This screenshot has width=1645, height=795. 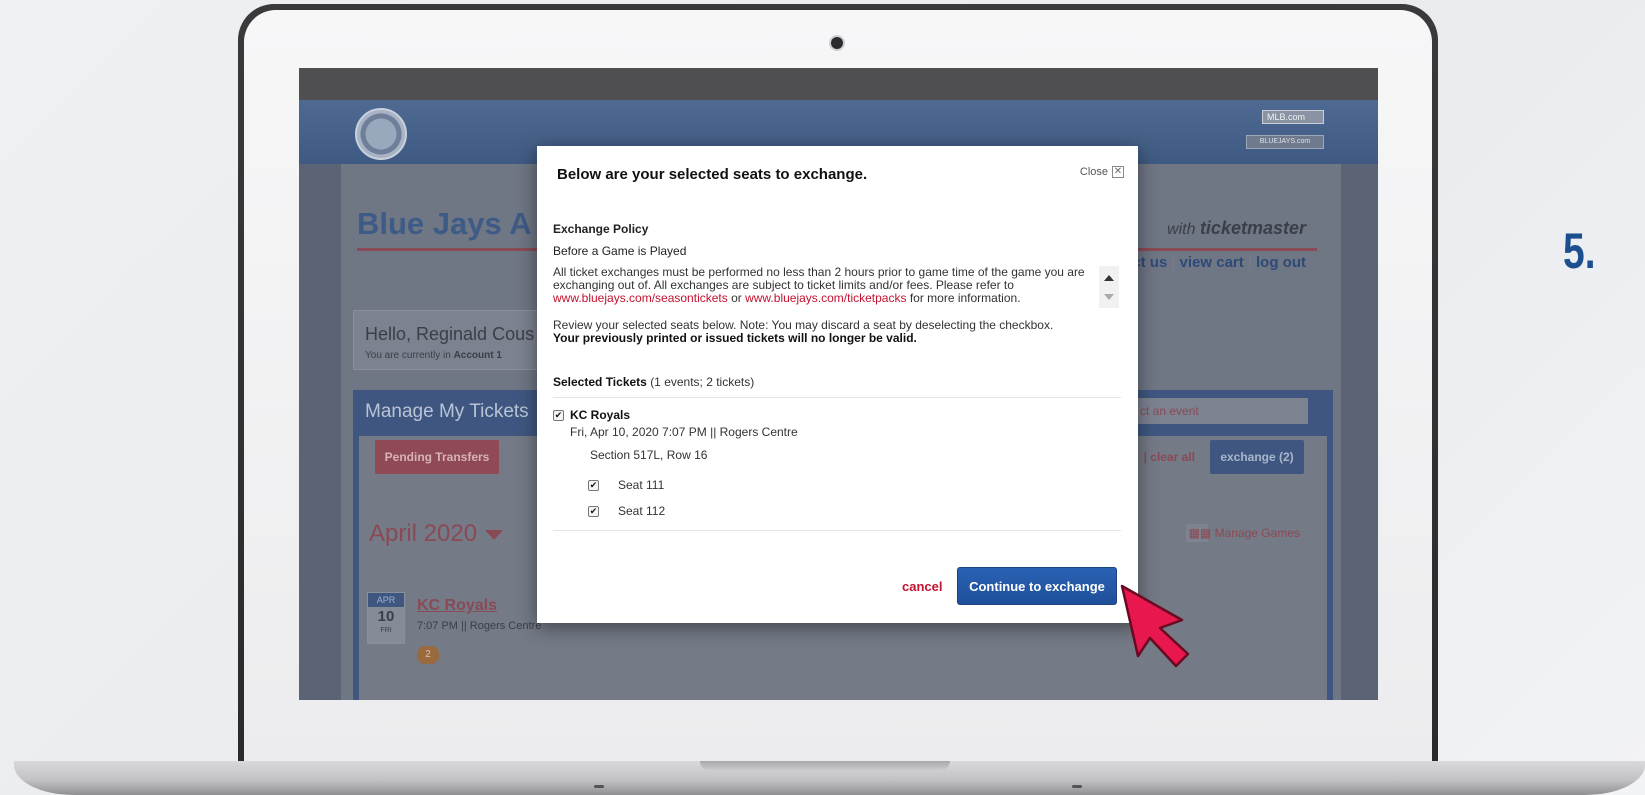 What do you see at coordinates (640, 298) in the screenshot?
I see `season-tickets-link: www.bluejays.com/seasontickets` at bounding box center [640, 298].